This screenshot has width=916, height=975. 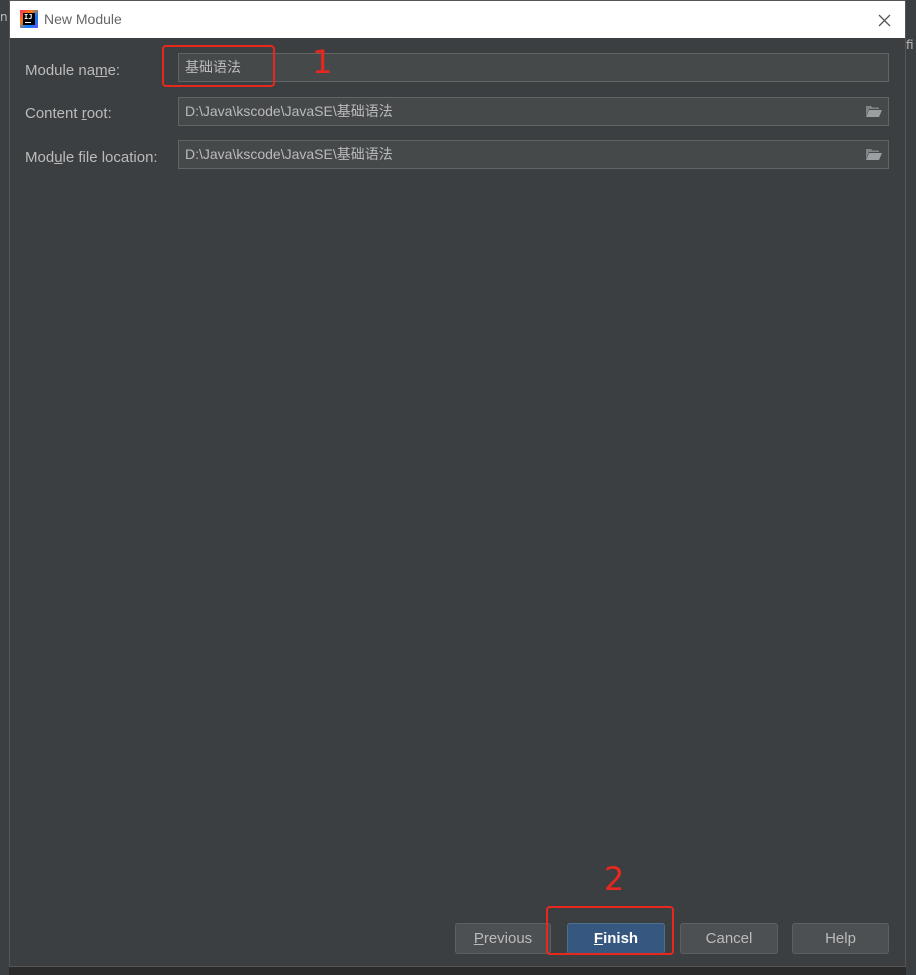 I want to click on content-root-field: D:\Java\kscode\JavaSE\基础语法, so click(x=533, y=111).